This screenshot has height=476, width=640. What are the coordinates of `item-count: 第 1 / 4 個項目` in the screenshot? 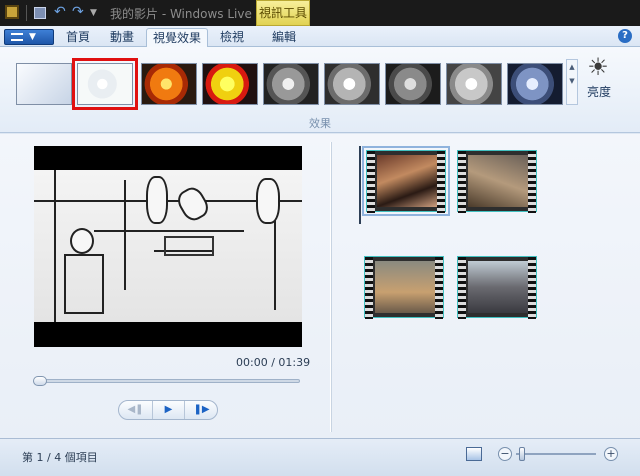 It's located at (60, 457).